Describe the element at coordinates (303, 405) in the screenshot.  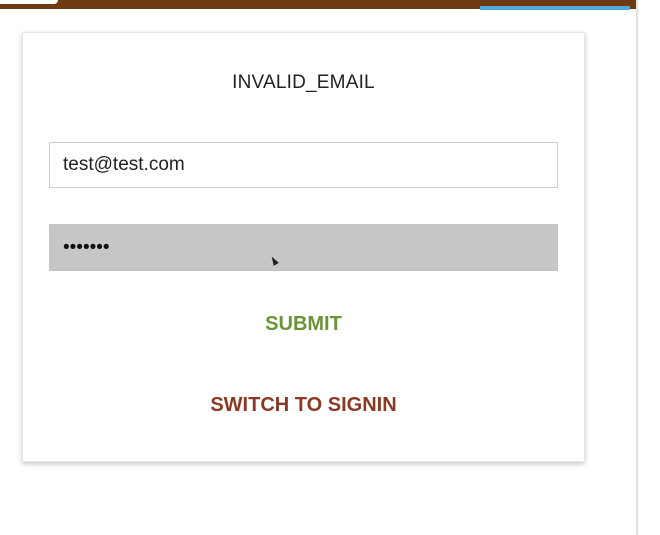
I see `switch-to-signin-button: SWITCH TO SIGNIN` at that location.